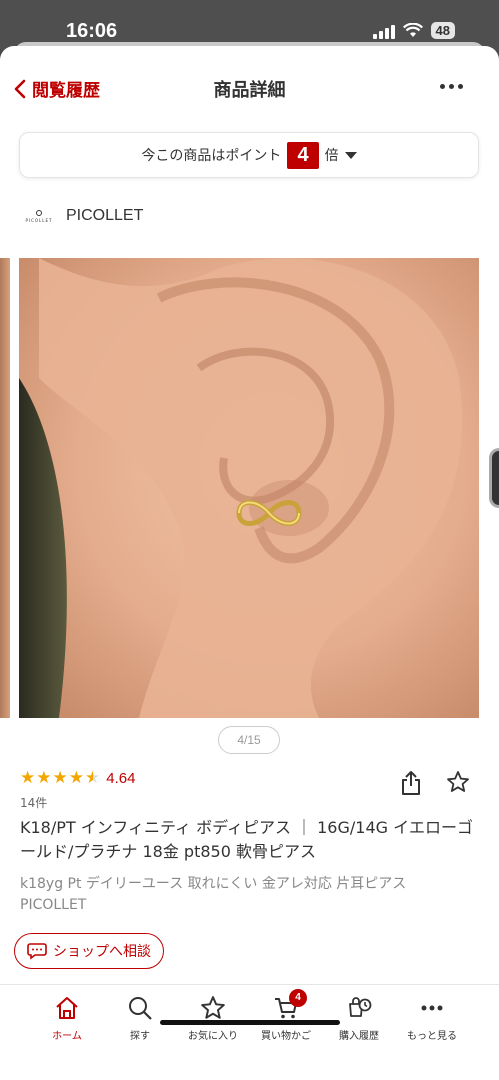 This screenshot has width=499, height=1080. Describe the element at coordinates (249, 740) in the screenshot. I see `image-pager: 4/15` at that location.